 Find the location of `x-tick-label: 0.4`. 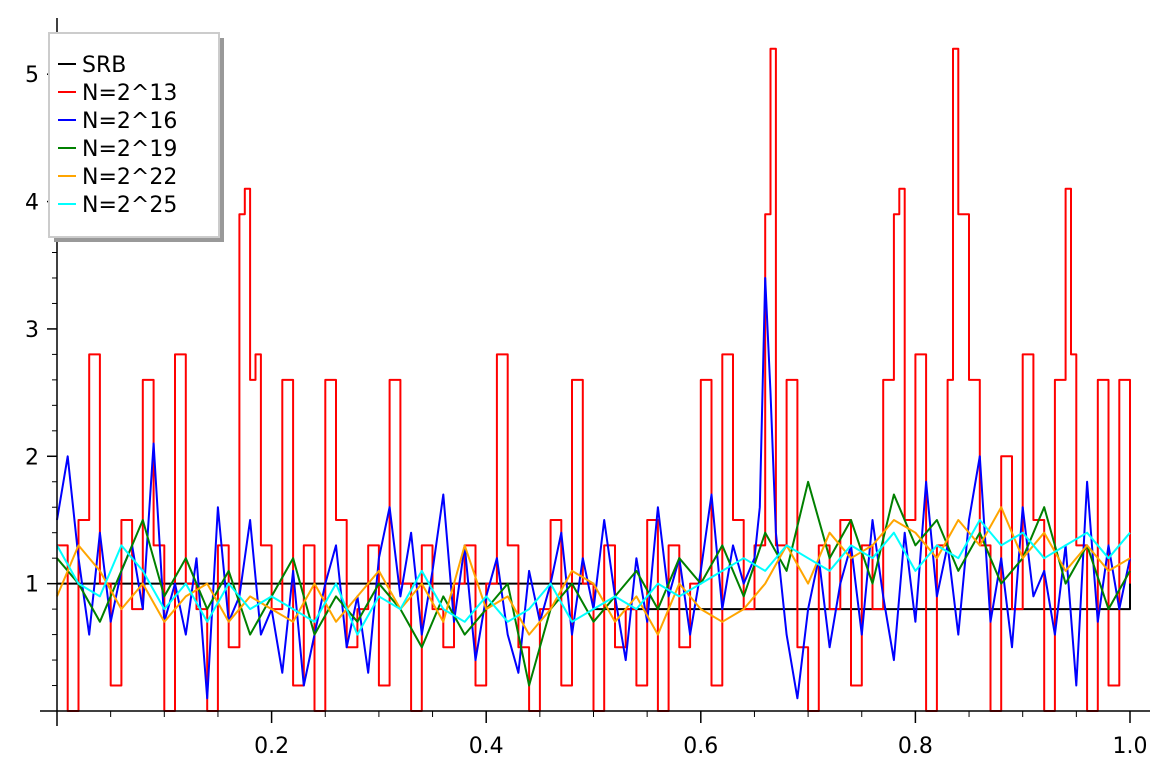

x-tick-label: 0.4 is located at coordinates (486, 746).